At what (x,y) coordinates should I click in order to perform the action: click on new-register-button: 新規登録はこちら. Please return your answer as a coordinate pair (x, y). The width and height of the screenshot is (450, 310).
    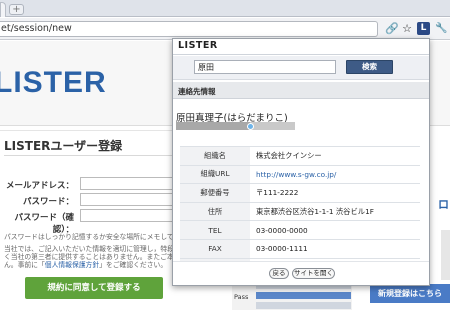
    Looking at the image, I should click on (410, 293).